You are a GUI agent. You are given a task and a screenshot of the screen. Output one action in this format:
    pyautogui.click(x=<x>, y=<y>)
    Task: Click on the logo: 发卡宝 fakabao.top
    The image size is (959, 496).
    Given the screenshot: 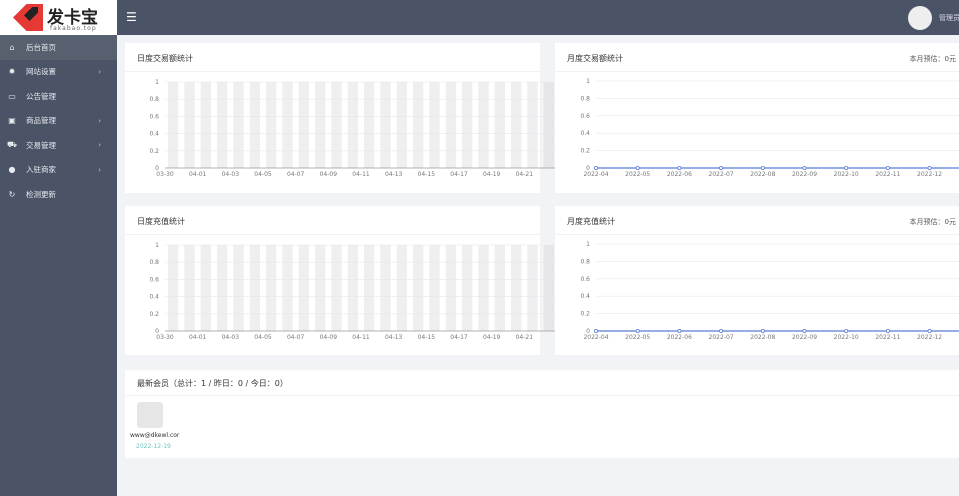 What is the action you would take?
    pyautogui.click(x=58, y=17)
    